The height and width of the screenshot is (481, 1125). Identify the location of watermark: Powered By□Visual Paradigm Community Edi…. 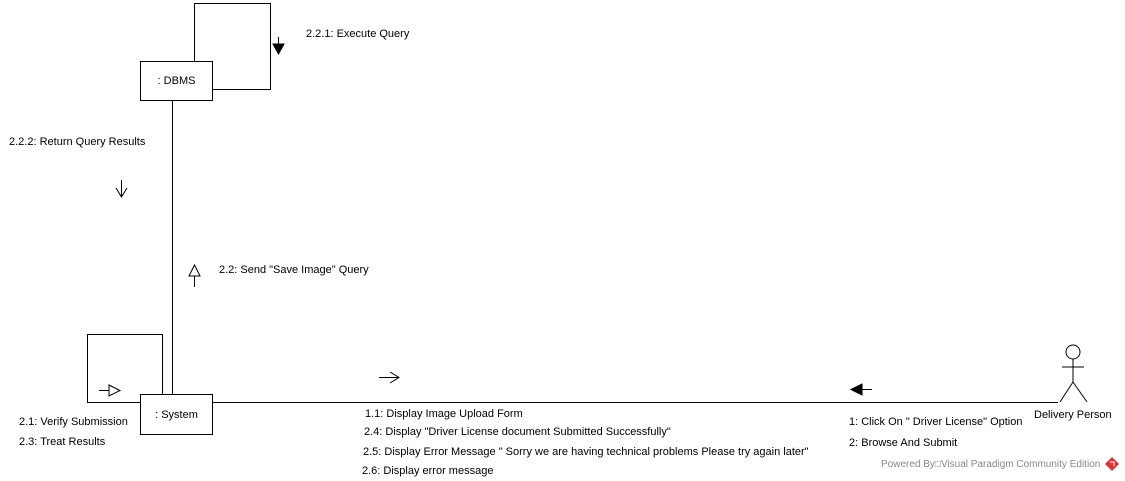
(991, 464).